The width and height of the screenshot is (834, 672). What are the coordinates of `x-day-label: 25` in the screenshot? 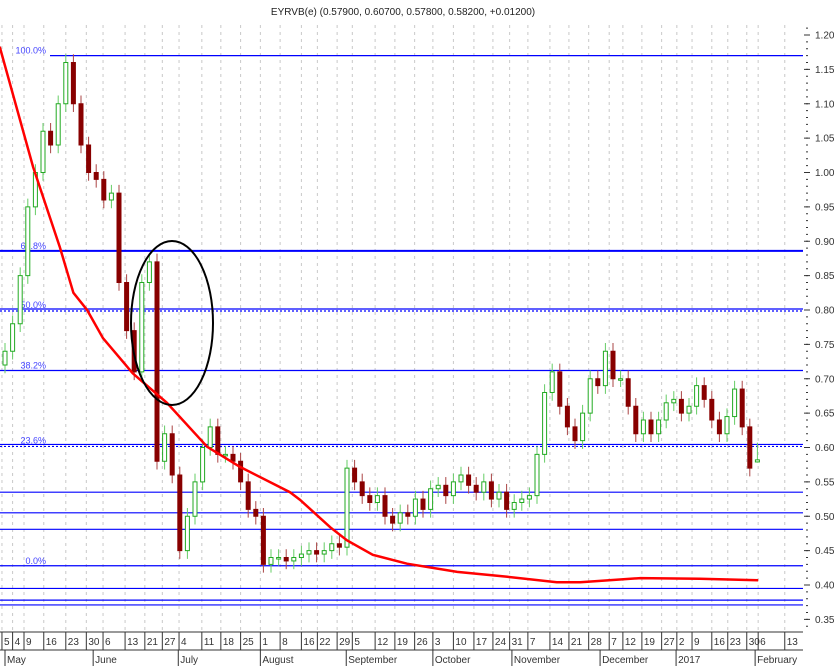 It's located at (249, 642).